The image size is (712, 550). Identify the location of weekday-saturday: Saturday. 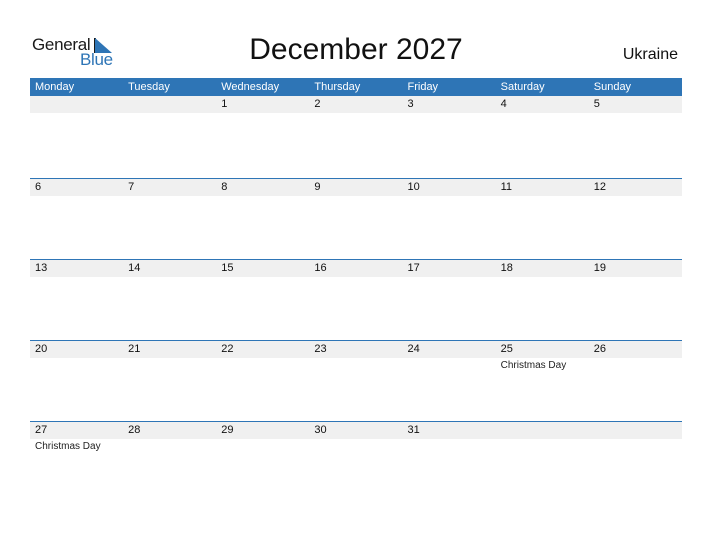
(522, 87).